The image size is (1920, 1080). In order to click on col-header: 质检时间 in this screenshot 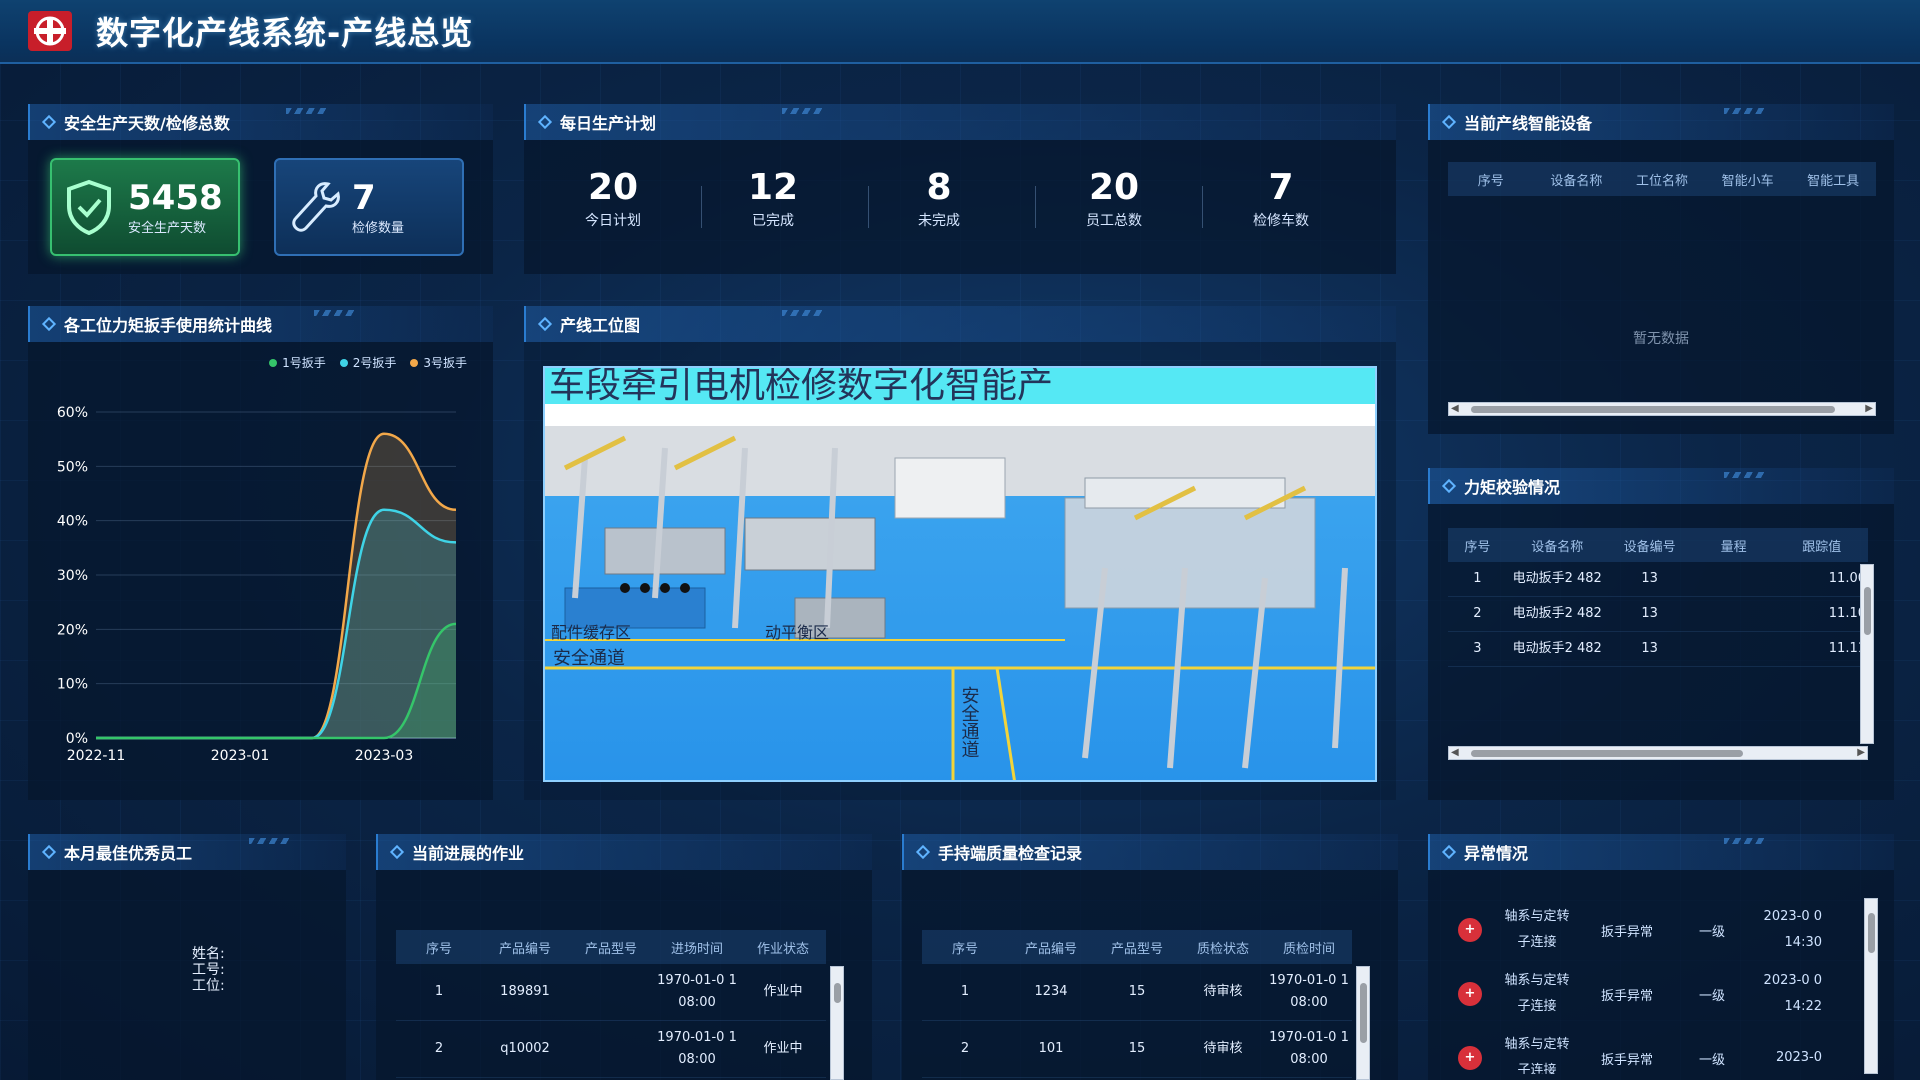, I will do `click(1309, 947)`.